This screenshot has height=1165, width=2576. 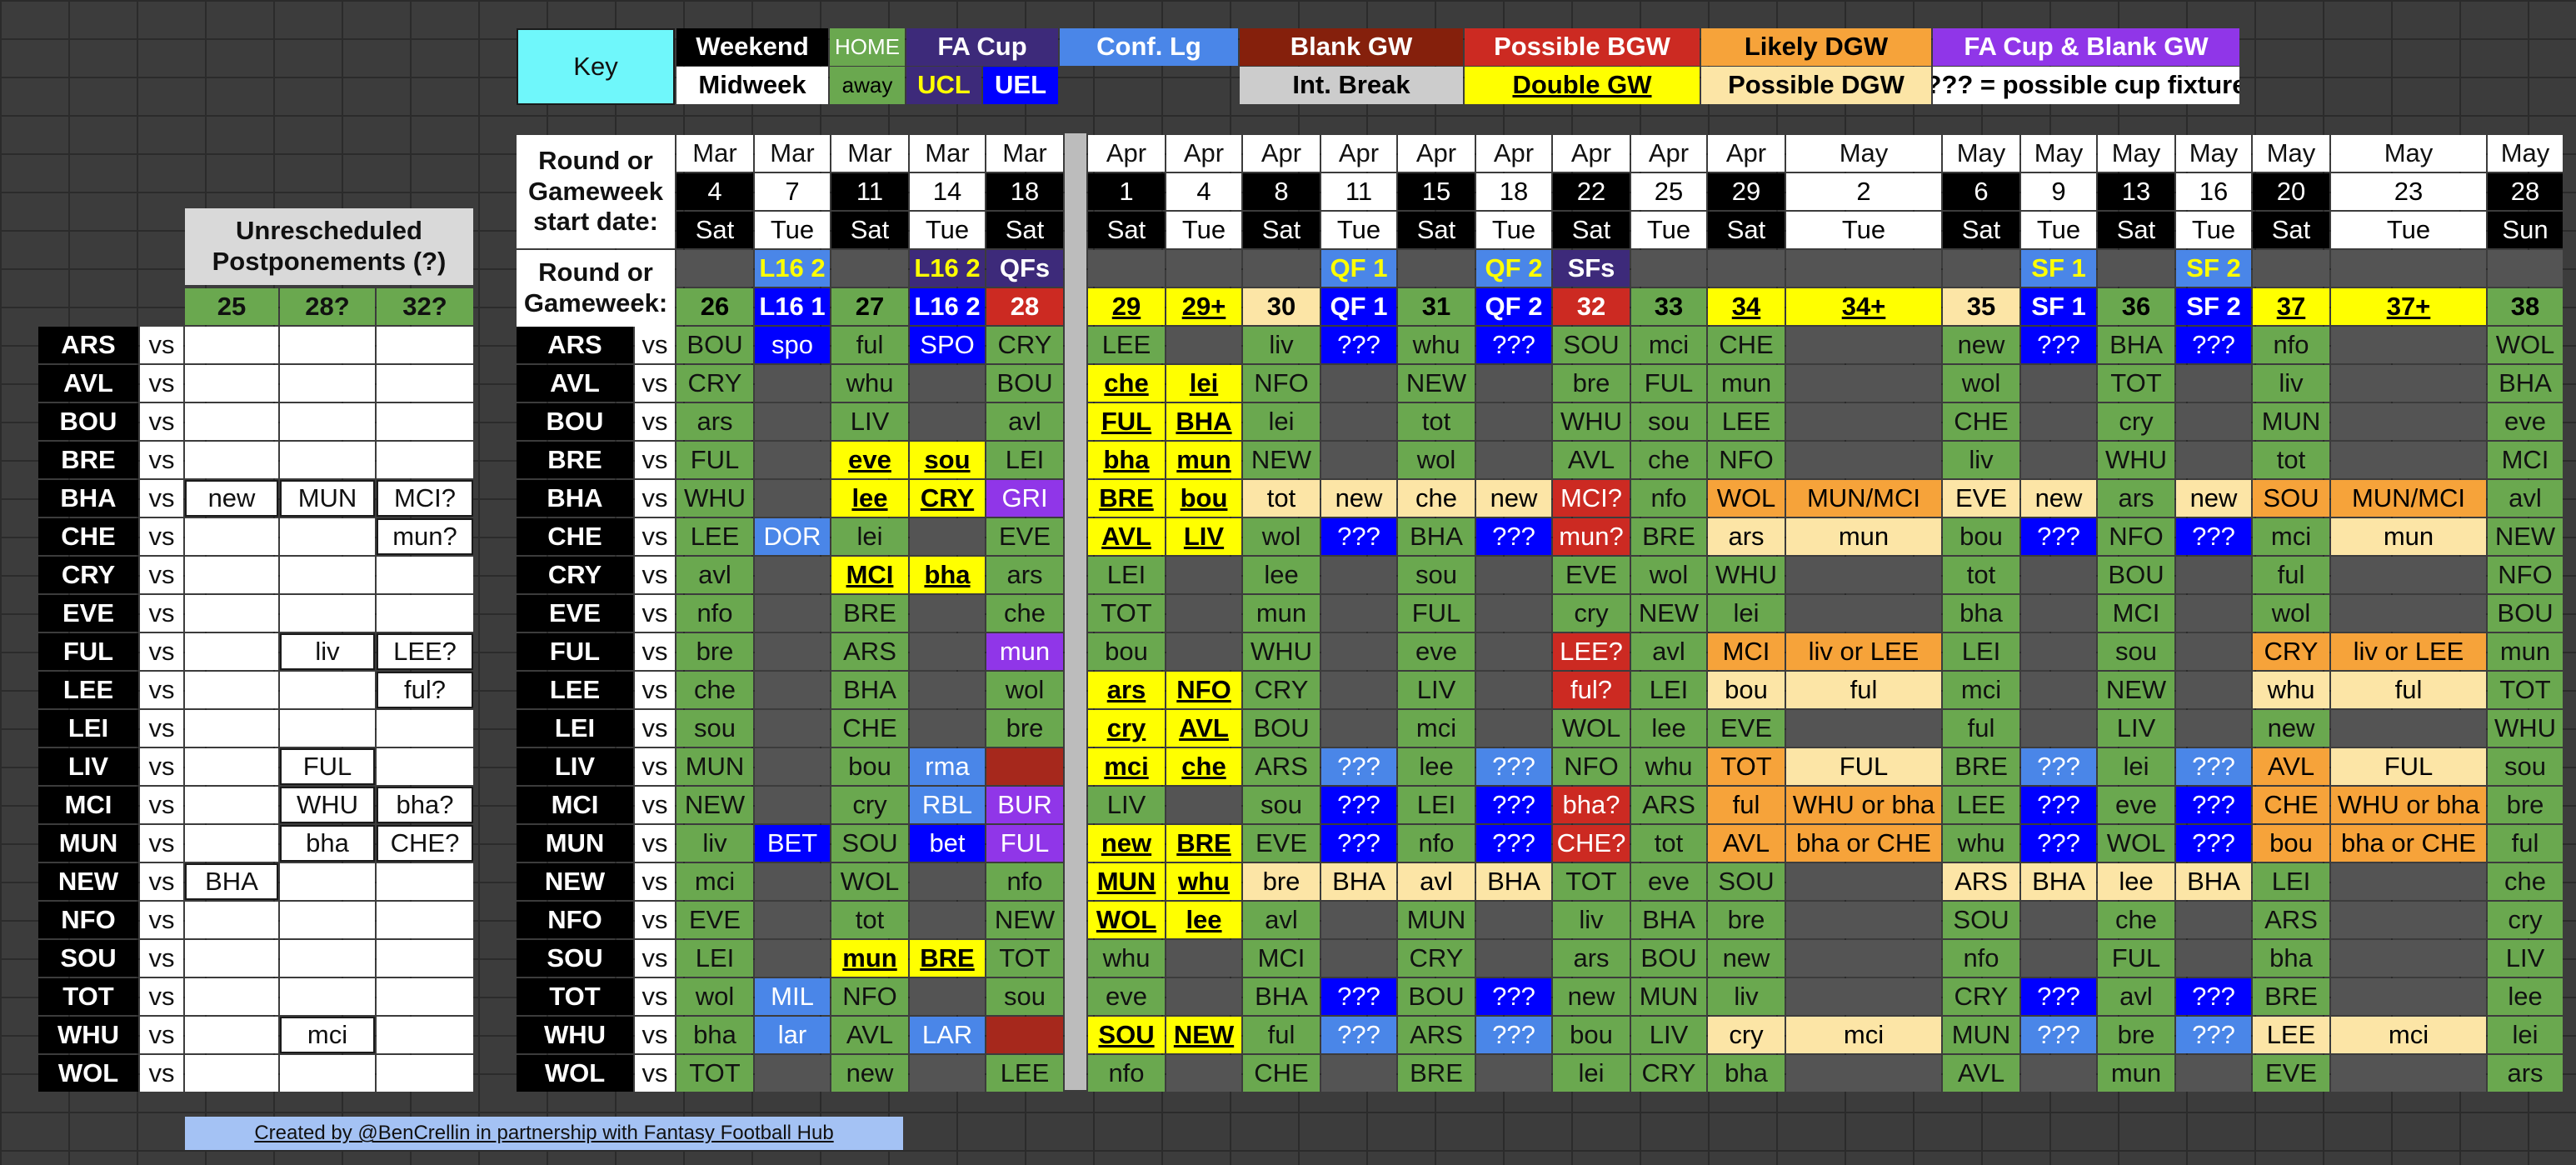 What do you see at coordinates (869, 345) in the screenshot?
I see `fixture-cell: ful` at bounding box center [869, 345].